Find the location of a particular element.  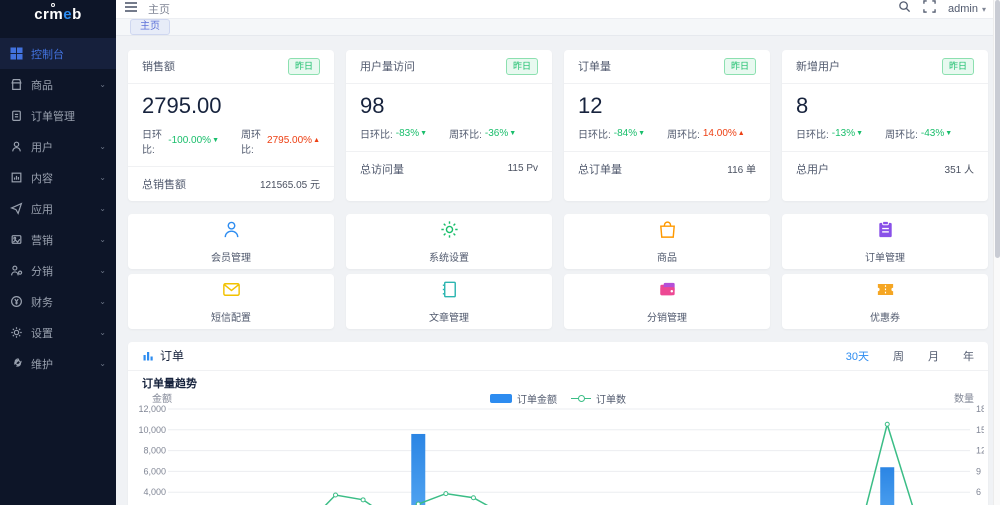

money-icon is located at coordinates (16, 301).